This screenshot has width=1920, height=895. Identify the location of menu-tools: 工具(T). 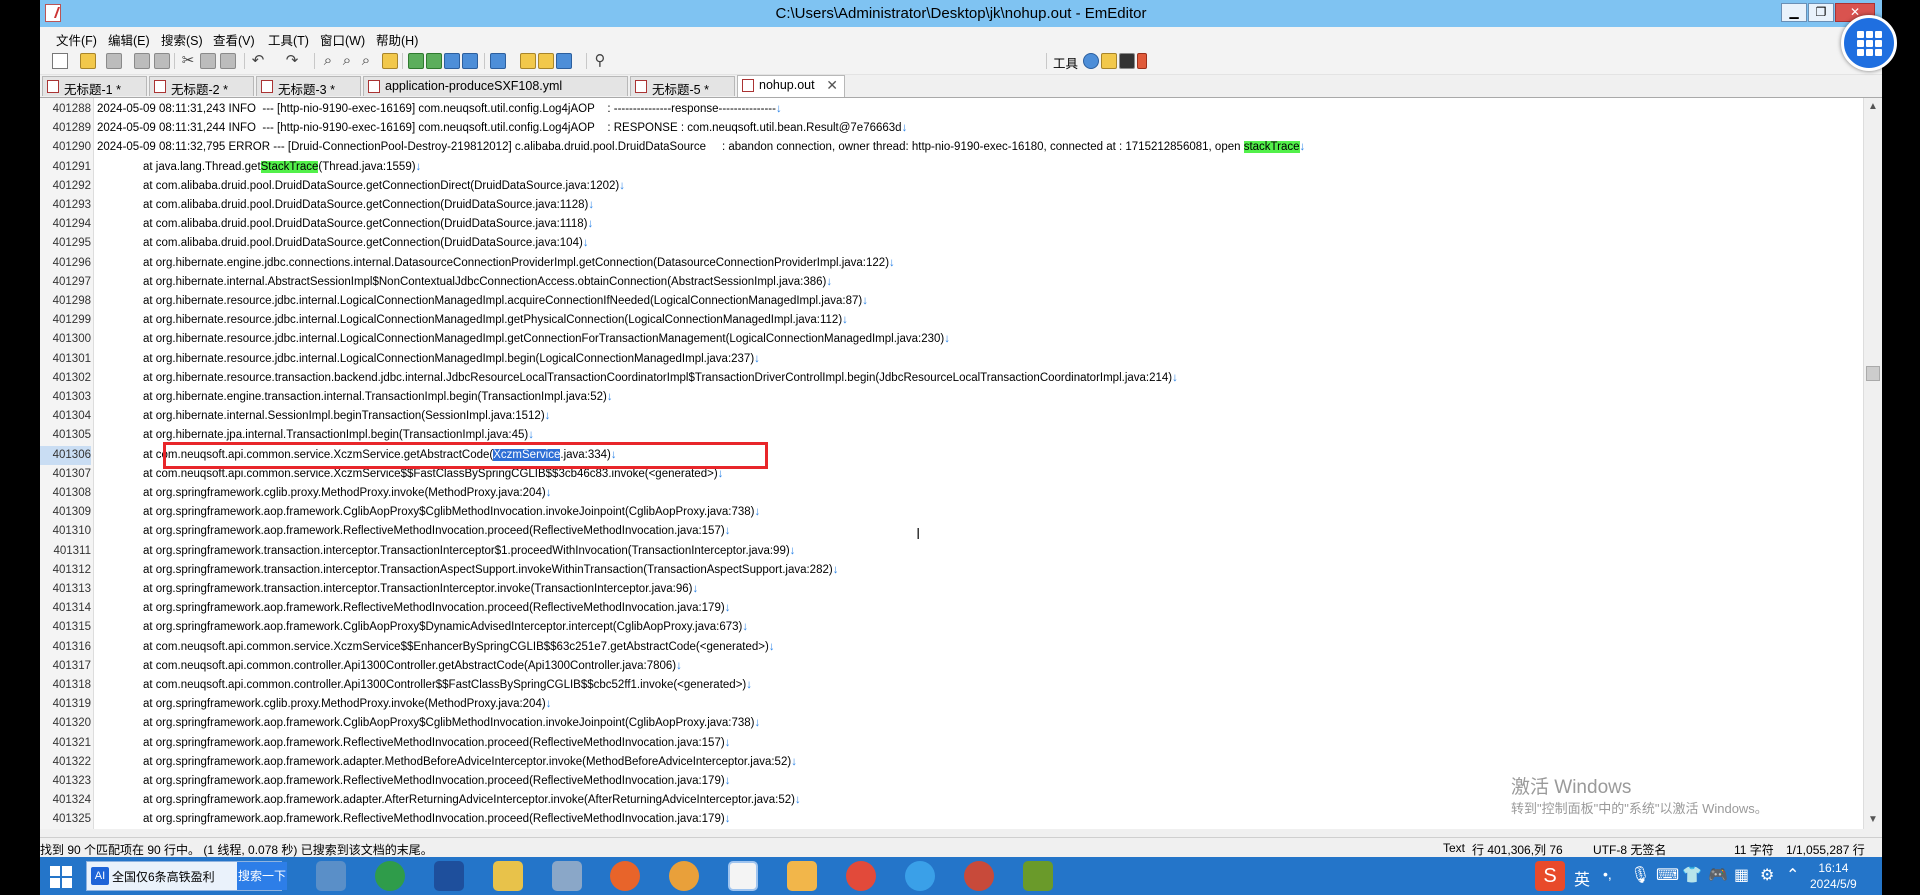
(288, 39).